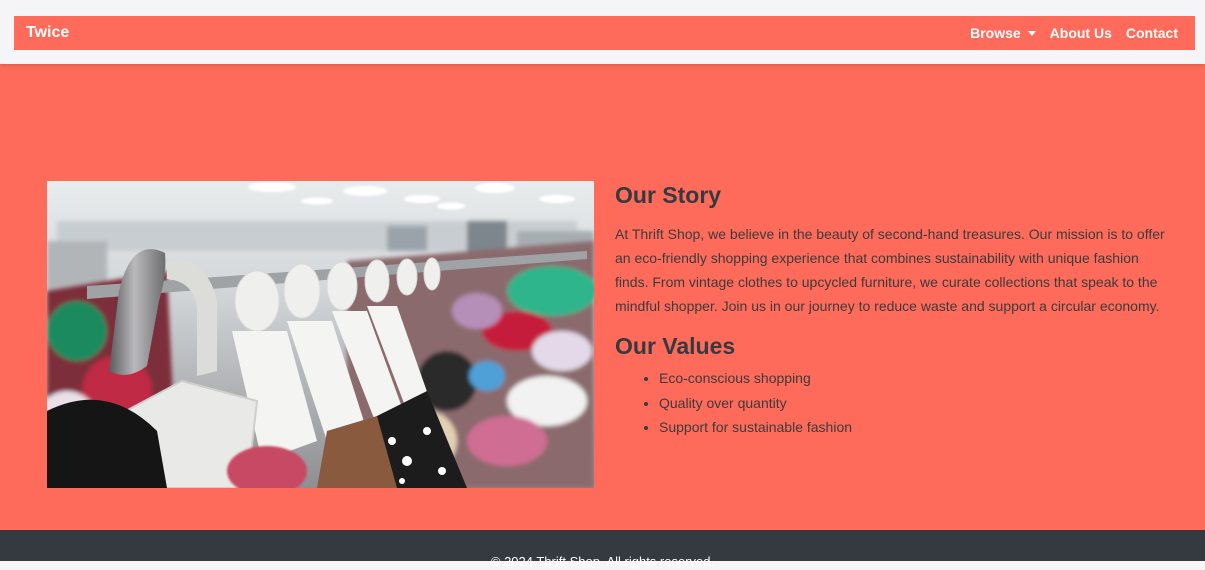 The height and width of the screenshot is (570, 1205). What do you see at coordinates (675, 346) in the screenshot?
I see `values-heading: Our Values` at bounding box center [675, 346].